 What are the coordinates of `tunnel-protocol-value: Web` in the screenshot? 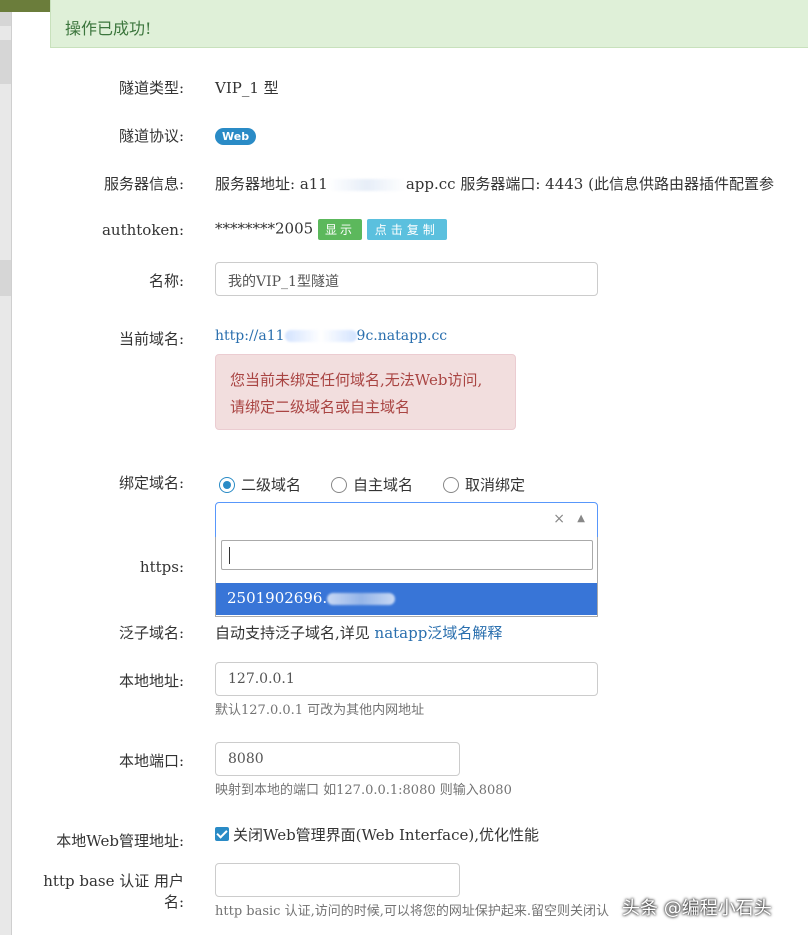 It's located at (236, 135).